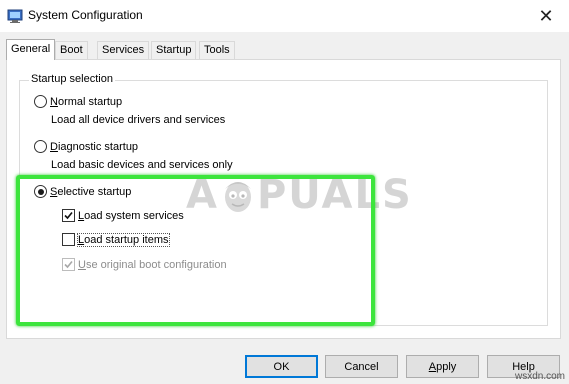 The image size is (569, 384). Describe the element at coordinates (123, 239) in the screenshot. I see `load-startup-items-label: Load startup items` at that location.